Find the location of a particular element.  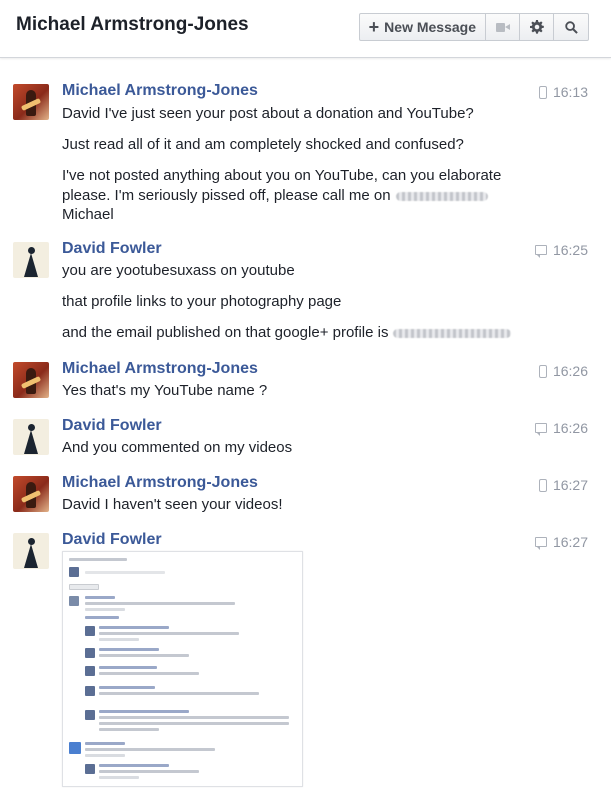

search-button is located at coordinates (571, 27).